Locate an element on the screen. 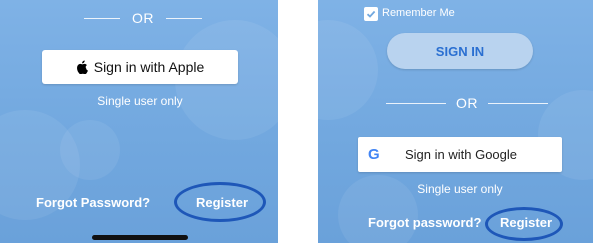  forgot-password-link: Forgot Password? is located at coordinates (93, 202).